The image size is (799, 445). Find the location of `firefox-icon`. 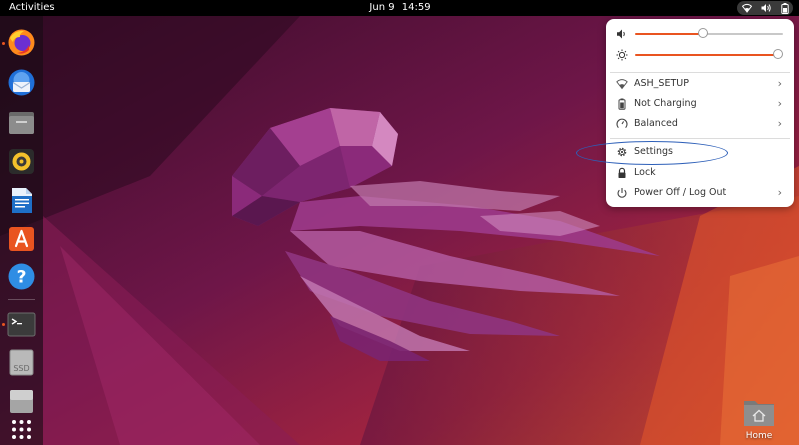

firefox-icon is located at coordinates (21, 42).